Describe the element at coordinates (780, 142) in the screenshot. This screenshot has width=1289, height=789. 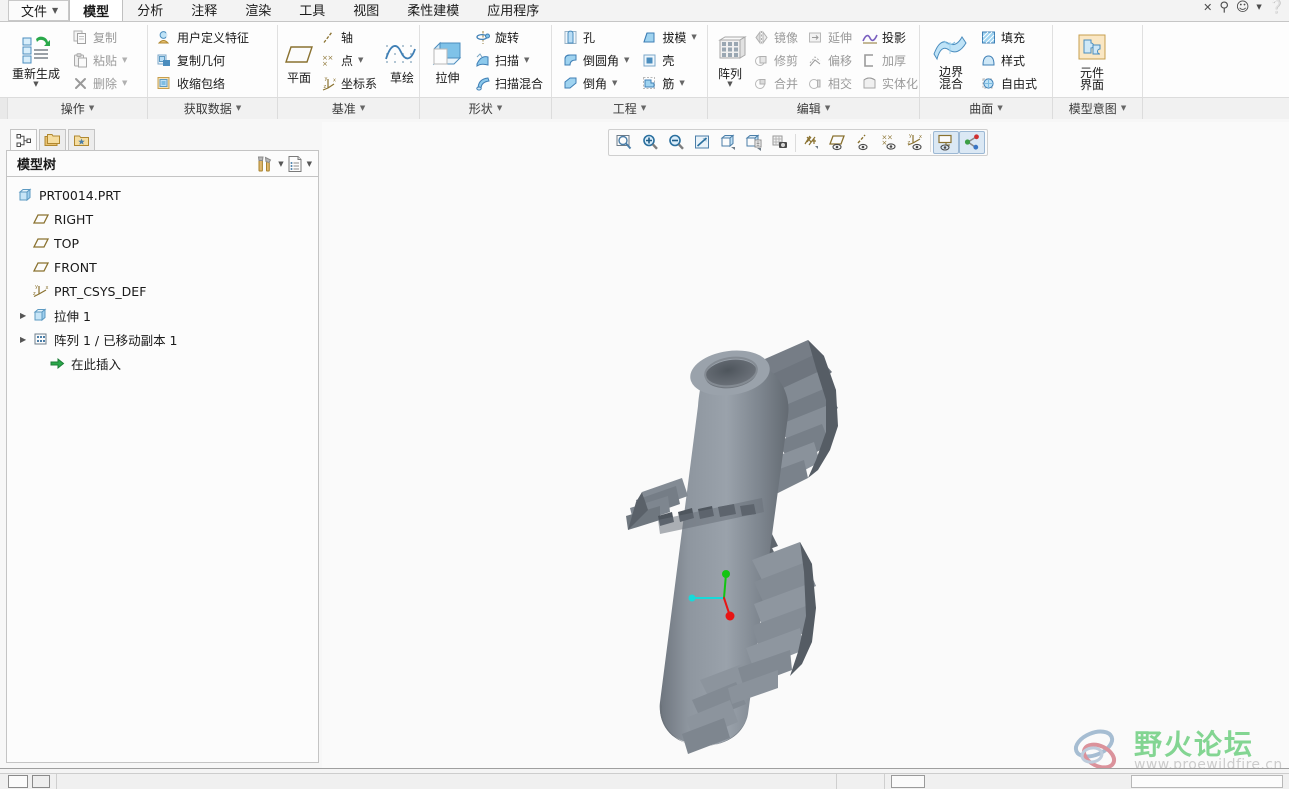
I see `scene-camera-button` at that location.